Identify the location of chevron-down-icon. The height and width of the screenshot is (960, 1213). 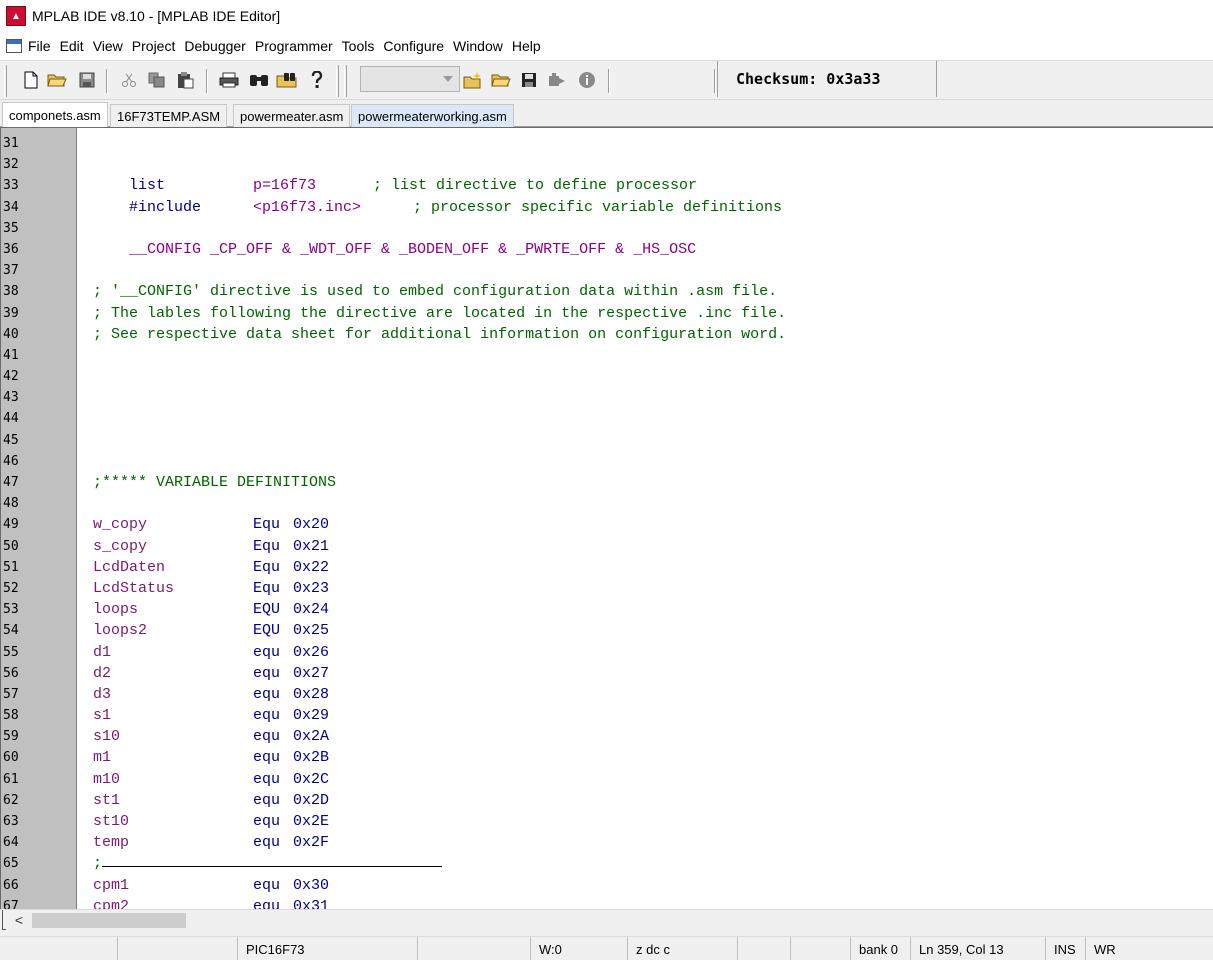
(448, 79).